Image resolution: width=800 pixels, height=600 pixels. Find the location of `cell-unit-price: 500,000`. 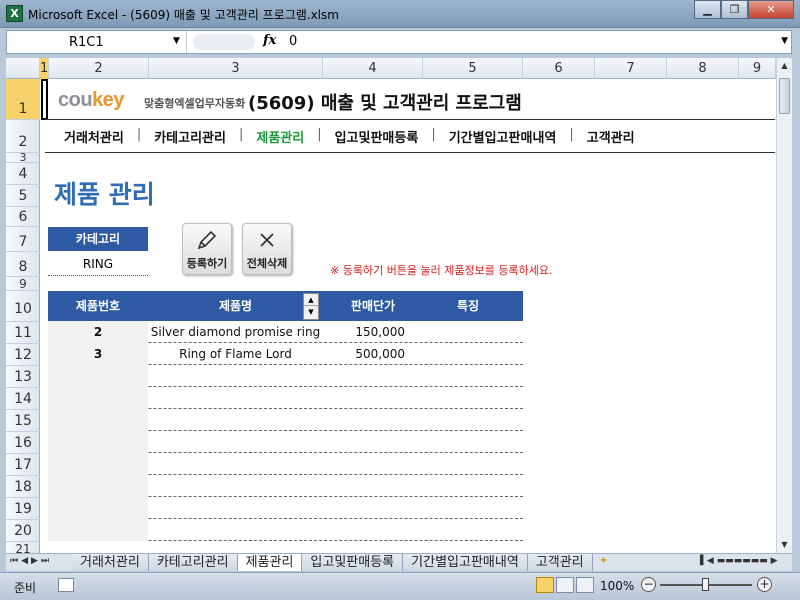

cell-unit-price: 500,000 is located at coordinates (368, 354).